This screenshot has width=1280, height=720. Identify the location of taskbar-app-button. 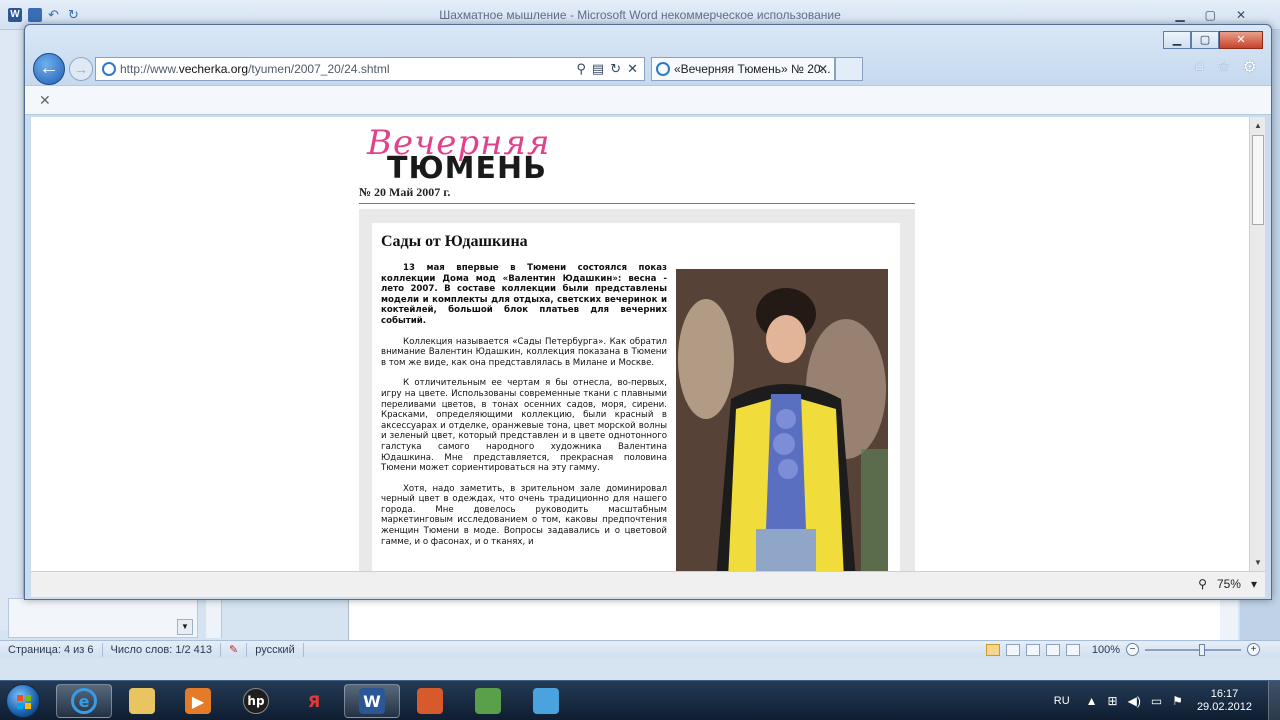
(430, 701).